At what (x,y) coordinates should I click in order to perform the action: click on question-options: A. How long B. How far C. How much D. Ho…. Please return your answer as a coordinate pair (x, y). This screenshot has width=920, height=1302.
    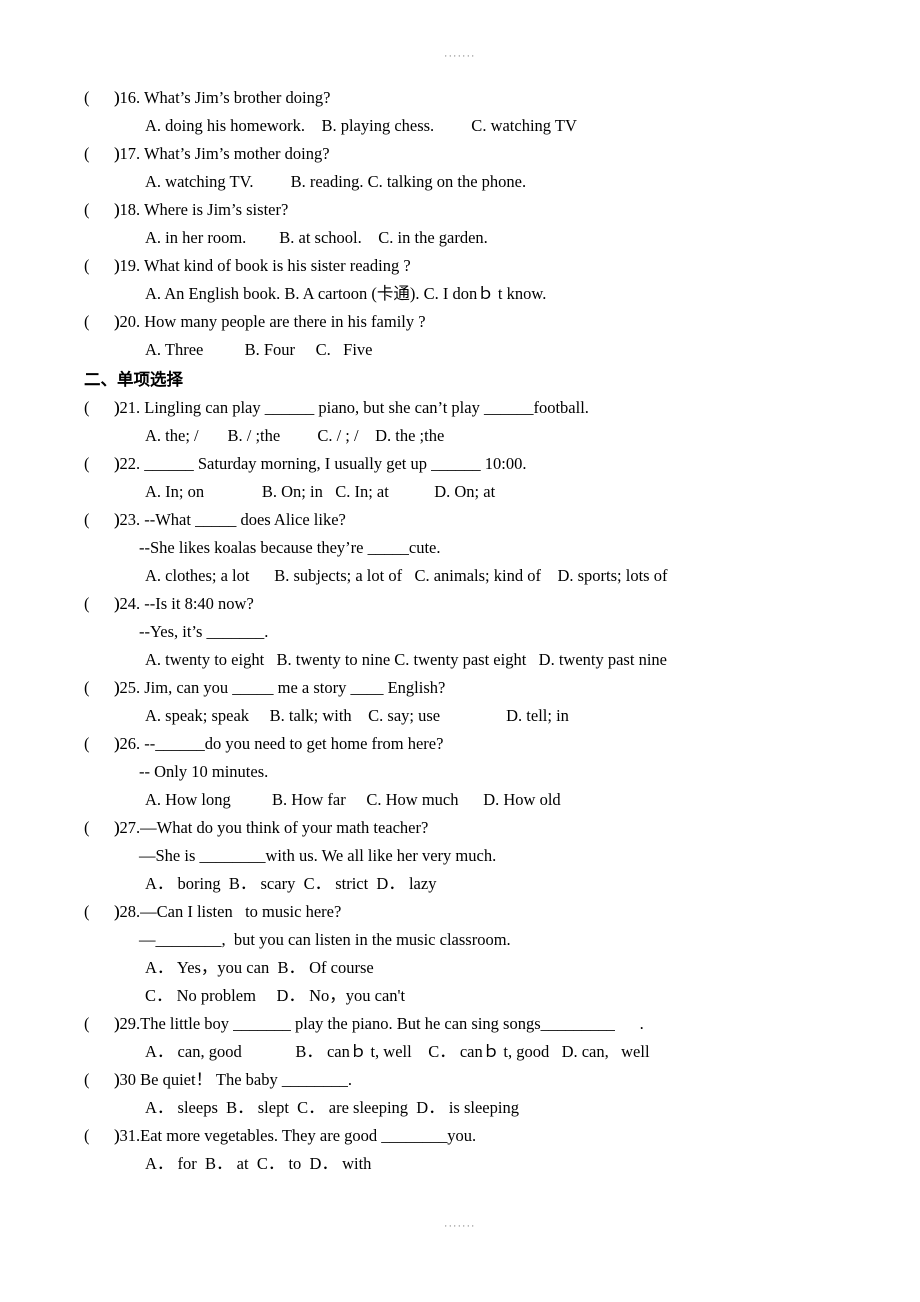
    Looking at the image, I should click on (479, 800).